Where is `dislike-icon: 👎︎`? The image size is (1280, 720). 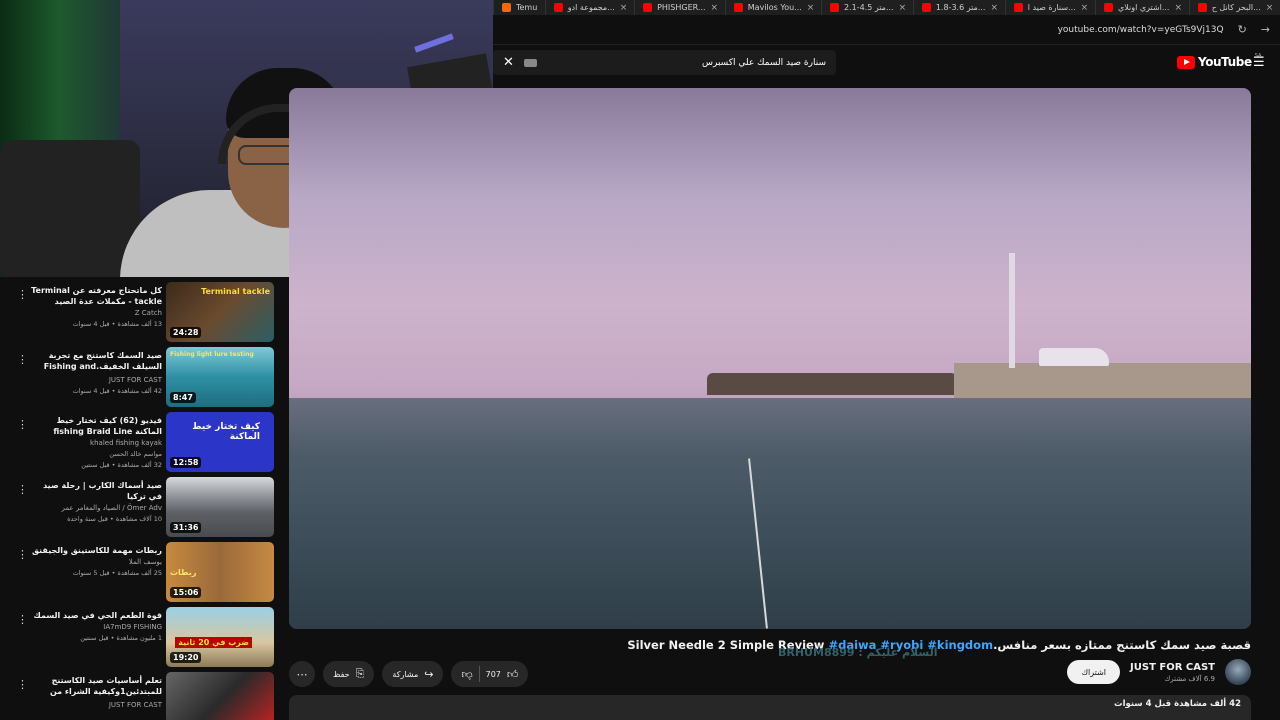
dislike-icon: 👎︎ is located at coordinates (466, 674).